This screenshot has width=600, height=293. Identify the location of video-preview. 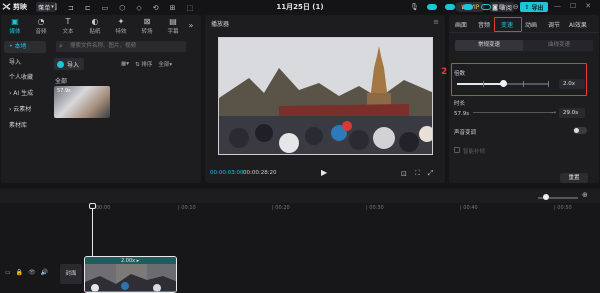
(325, 96).